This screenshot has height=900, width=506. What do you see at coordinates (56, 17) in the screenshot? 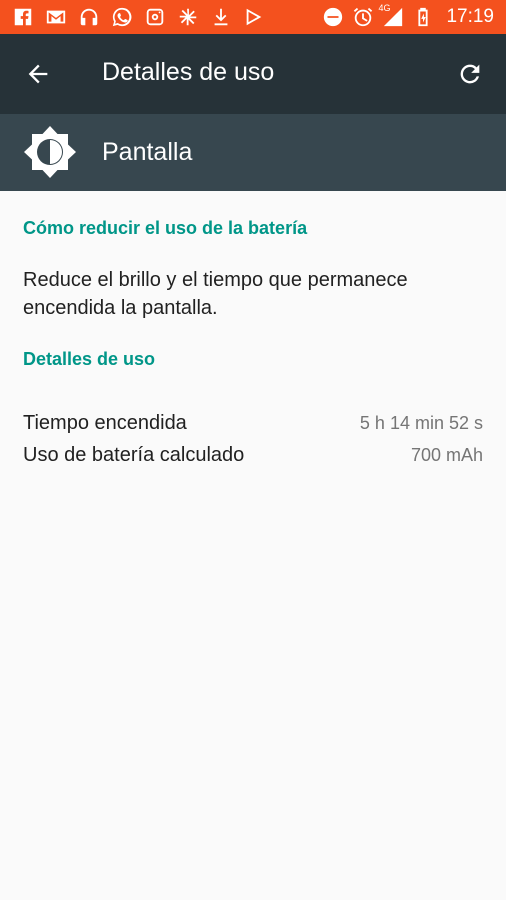
I see `gmail-icon` at bounding box center [56, 17].